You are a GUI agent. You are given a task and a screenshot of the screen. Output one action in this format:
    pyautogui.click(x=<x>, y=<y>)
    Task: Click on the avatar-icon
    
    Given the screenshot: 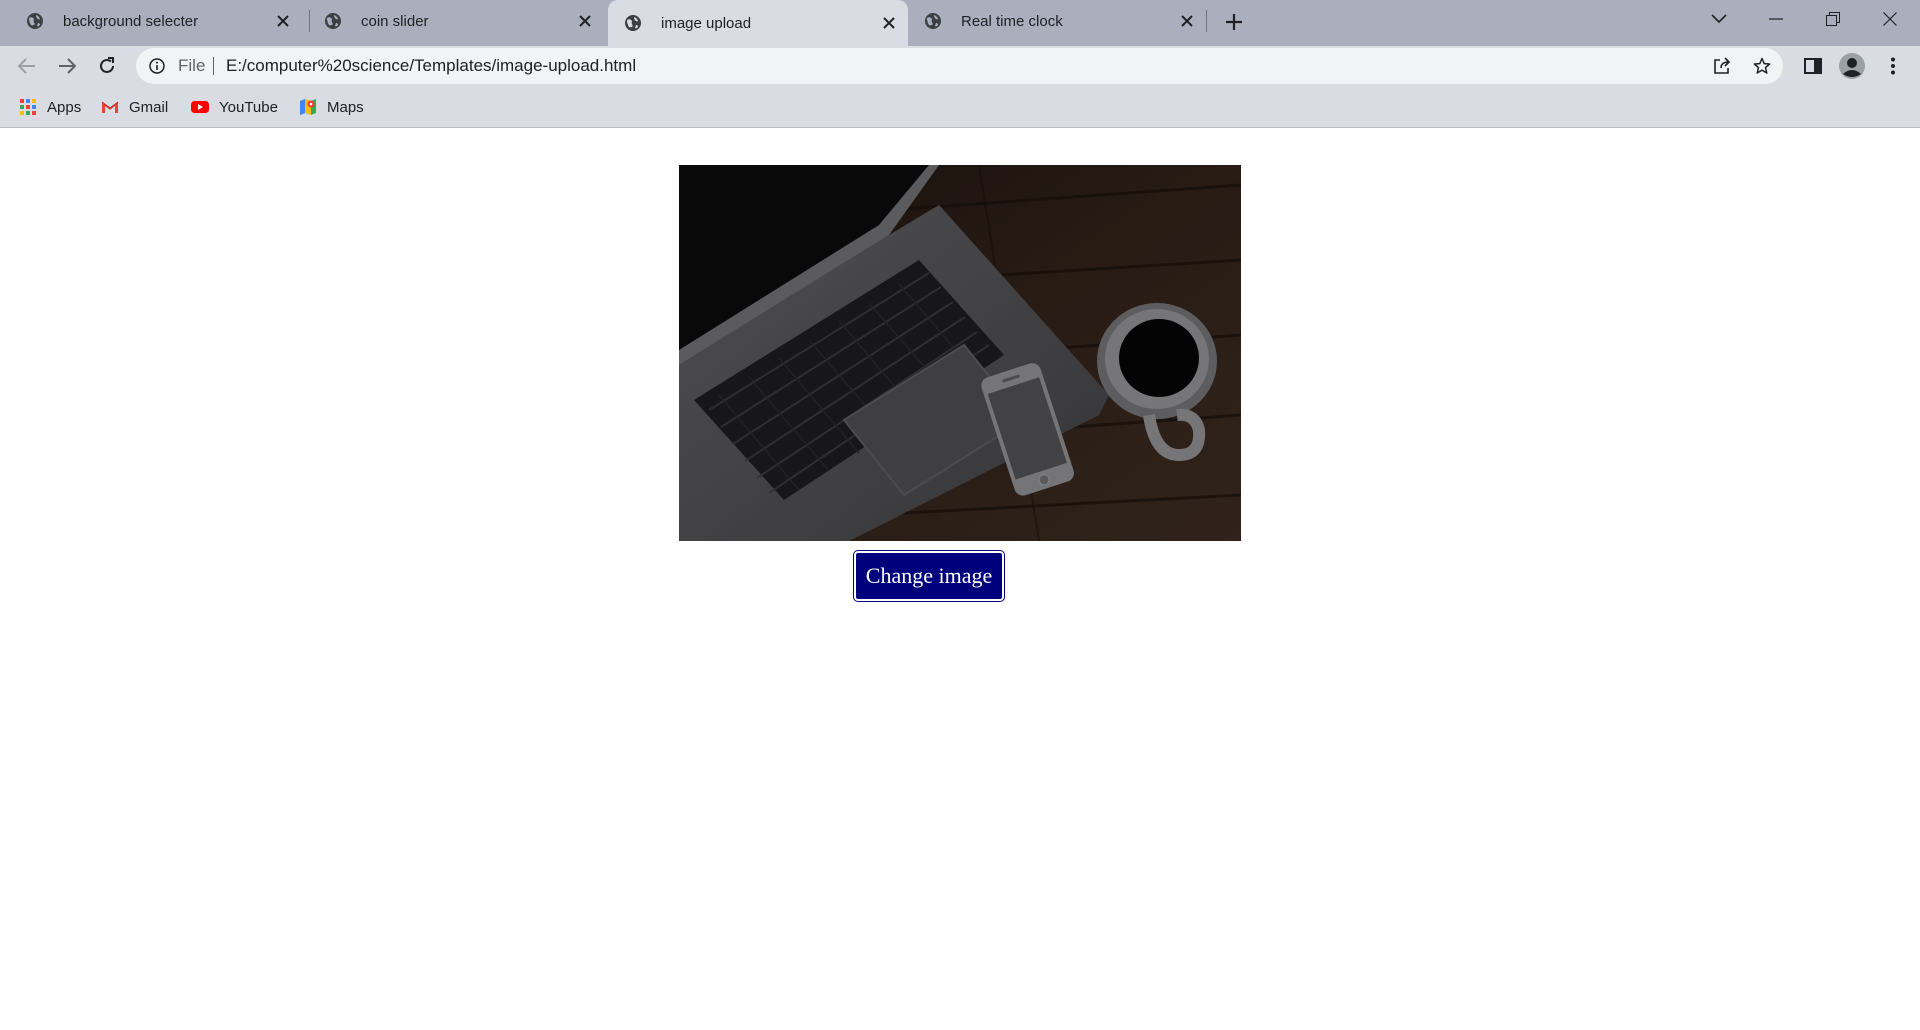 What is the action you would take?
    pyautogui.click(x=1852, y=66)
    